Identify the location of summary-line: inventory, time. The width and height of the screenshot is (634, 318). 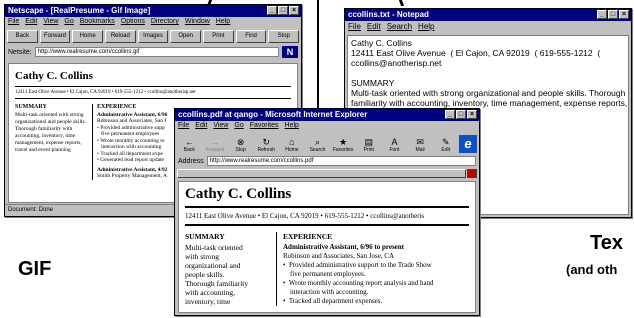
(208, 301).